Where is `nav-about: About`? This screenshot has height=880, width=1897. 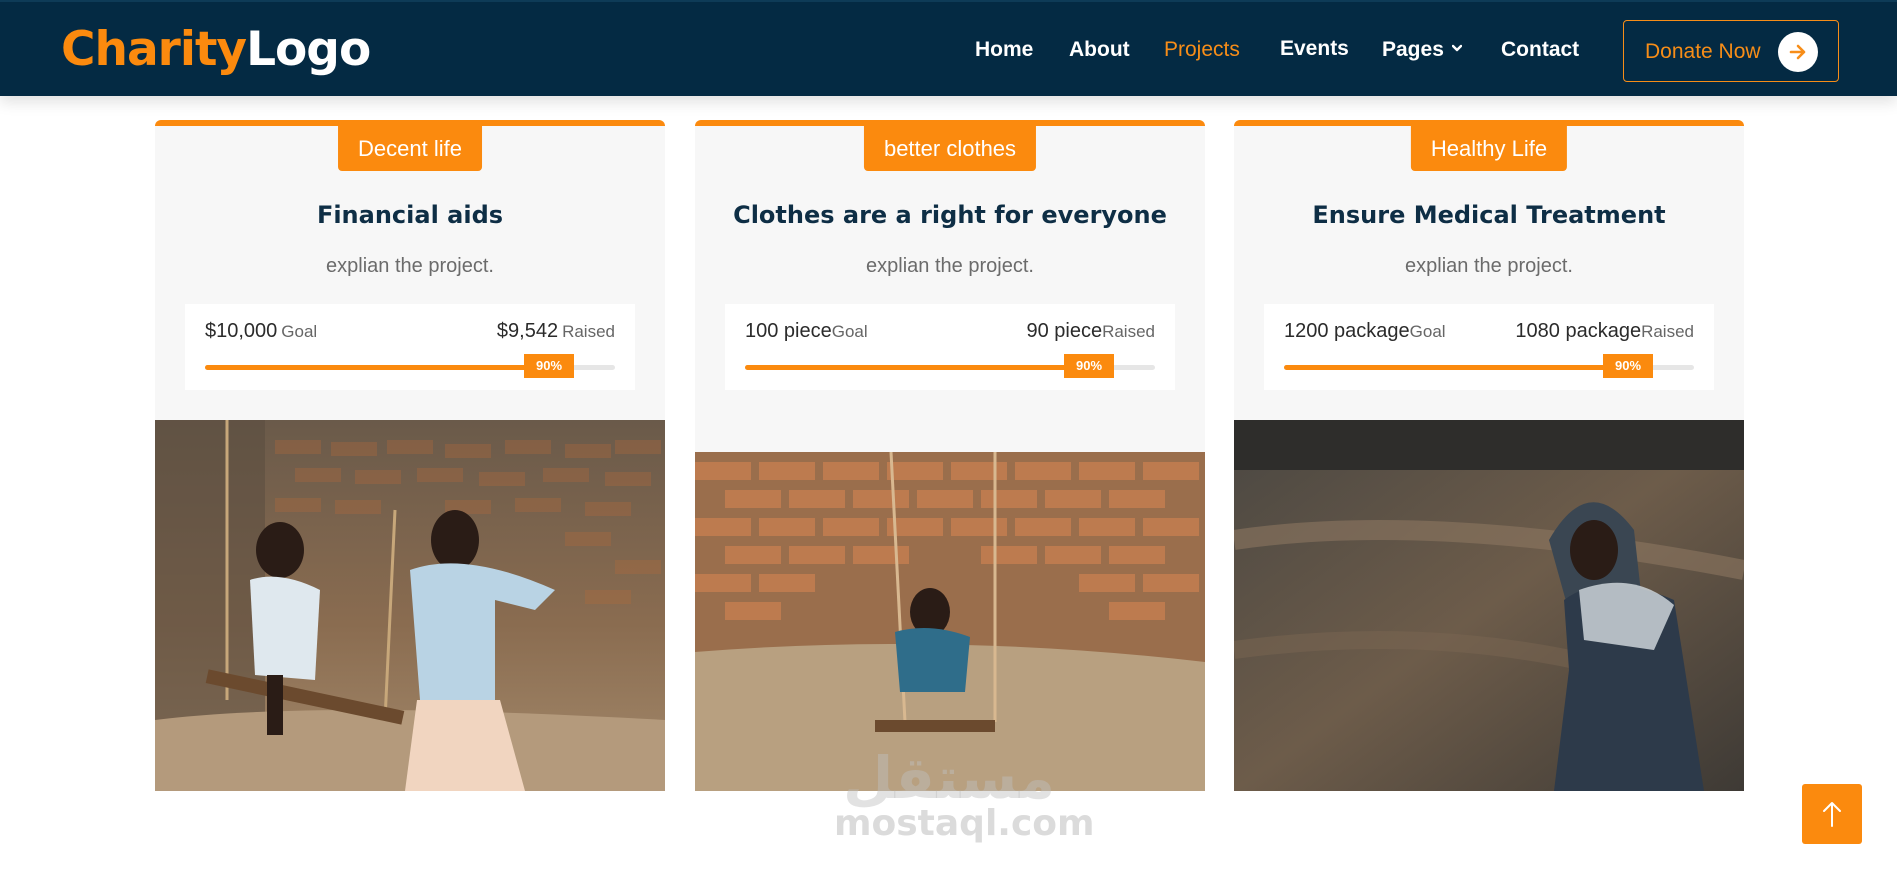
nav-about: About is located at coordinates (1099, 50).